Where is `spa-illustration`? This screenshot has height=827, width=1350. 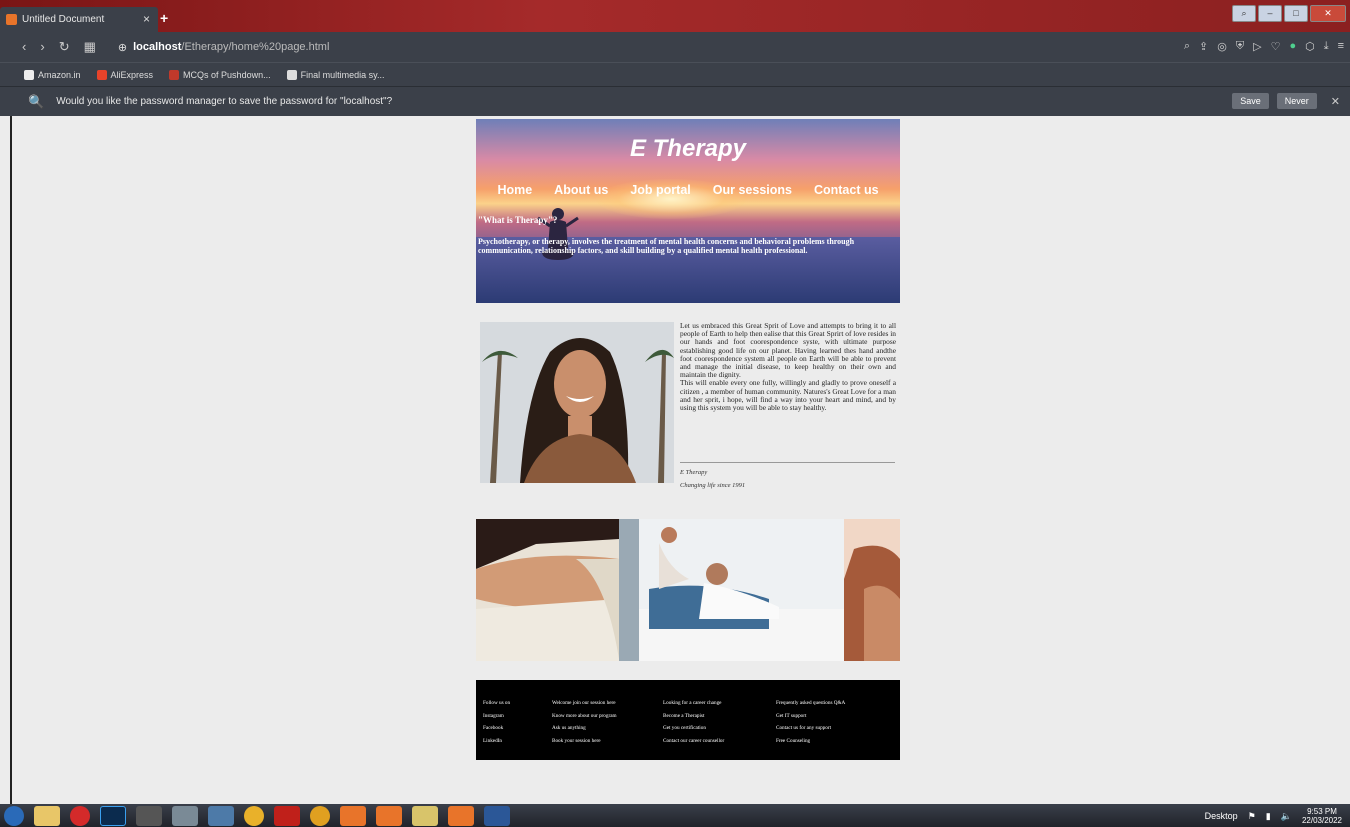
spa-illustration is located at coordinates (872, 590).